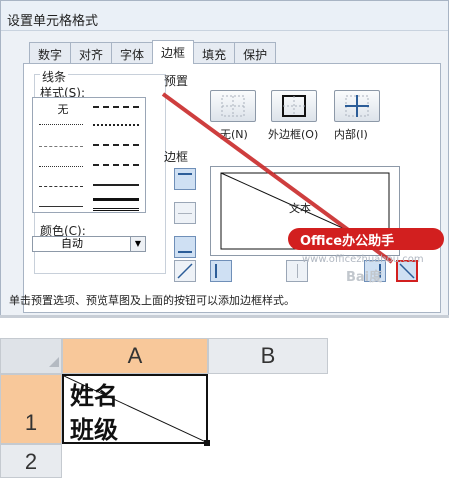 Image resolution: width=449 pixels, height=496 pixels. Describe the element at coordinates (94, 396) in the screenshot. I see `cell-a1-line1: 姓名` at that location.